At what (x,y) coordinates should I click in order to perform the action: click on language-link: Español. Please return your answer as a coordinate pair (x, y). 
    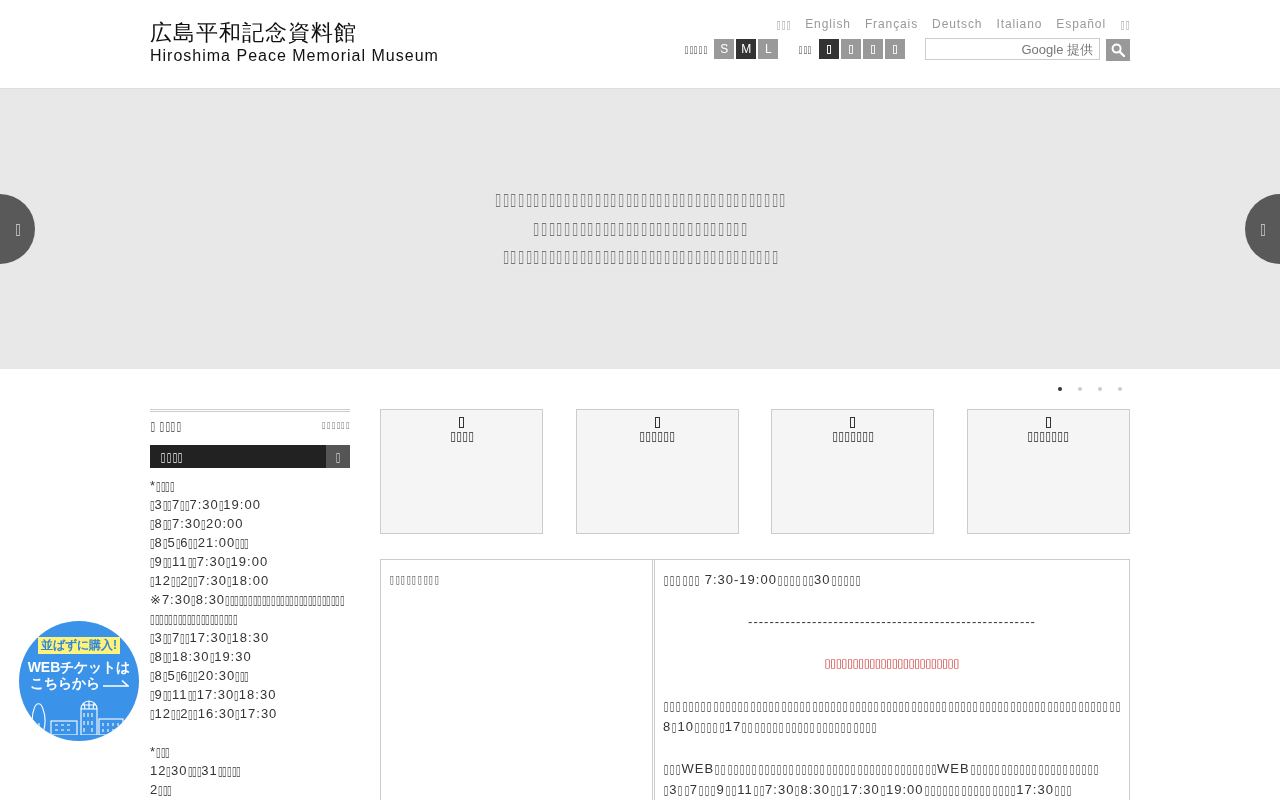
    Looking at the image, I should click on (1081, 24).